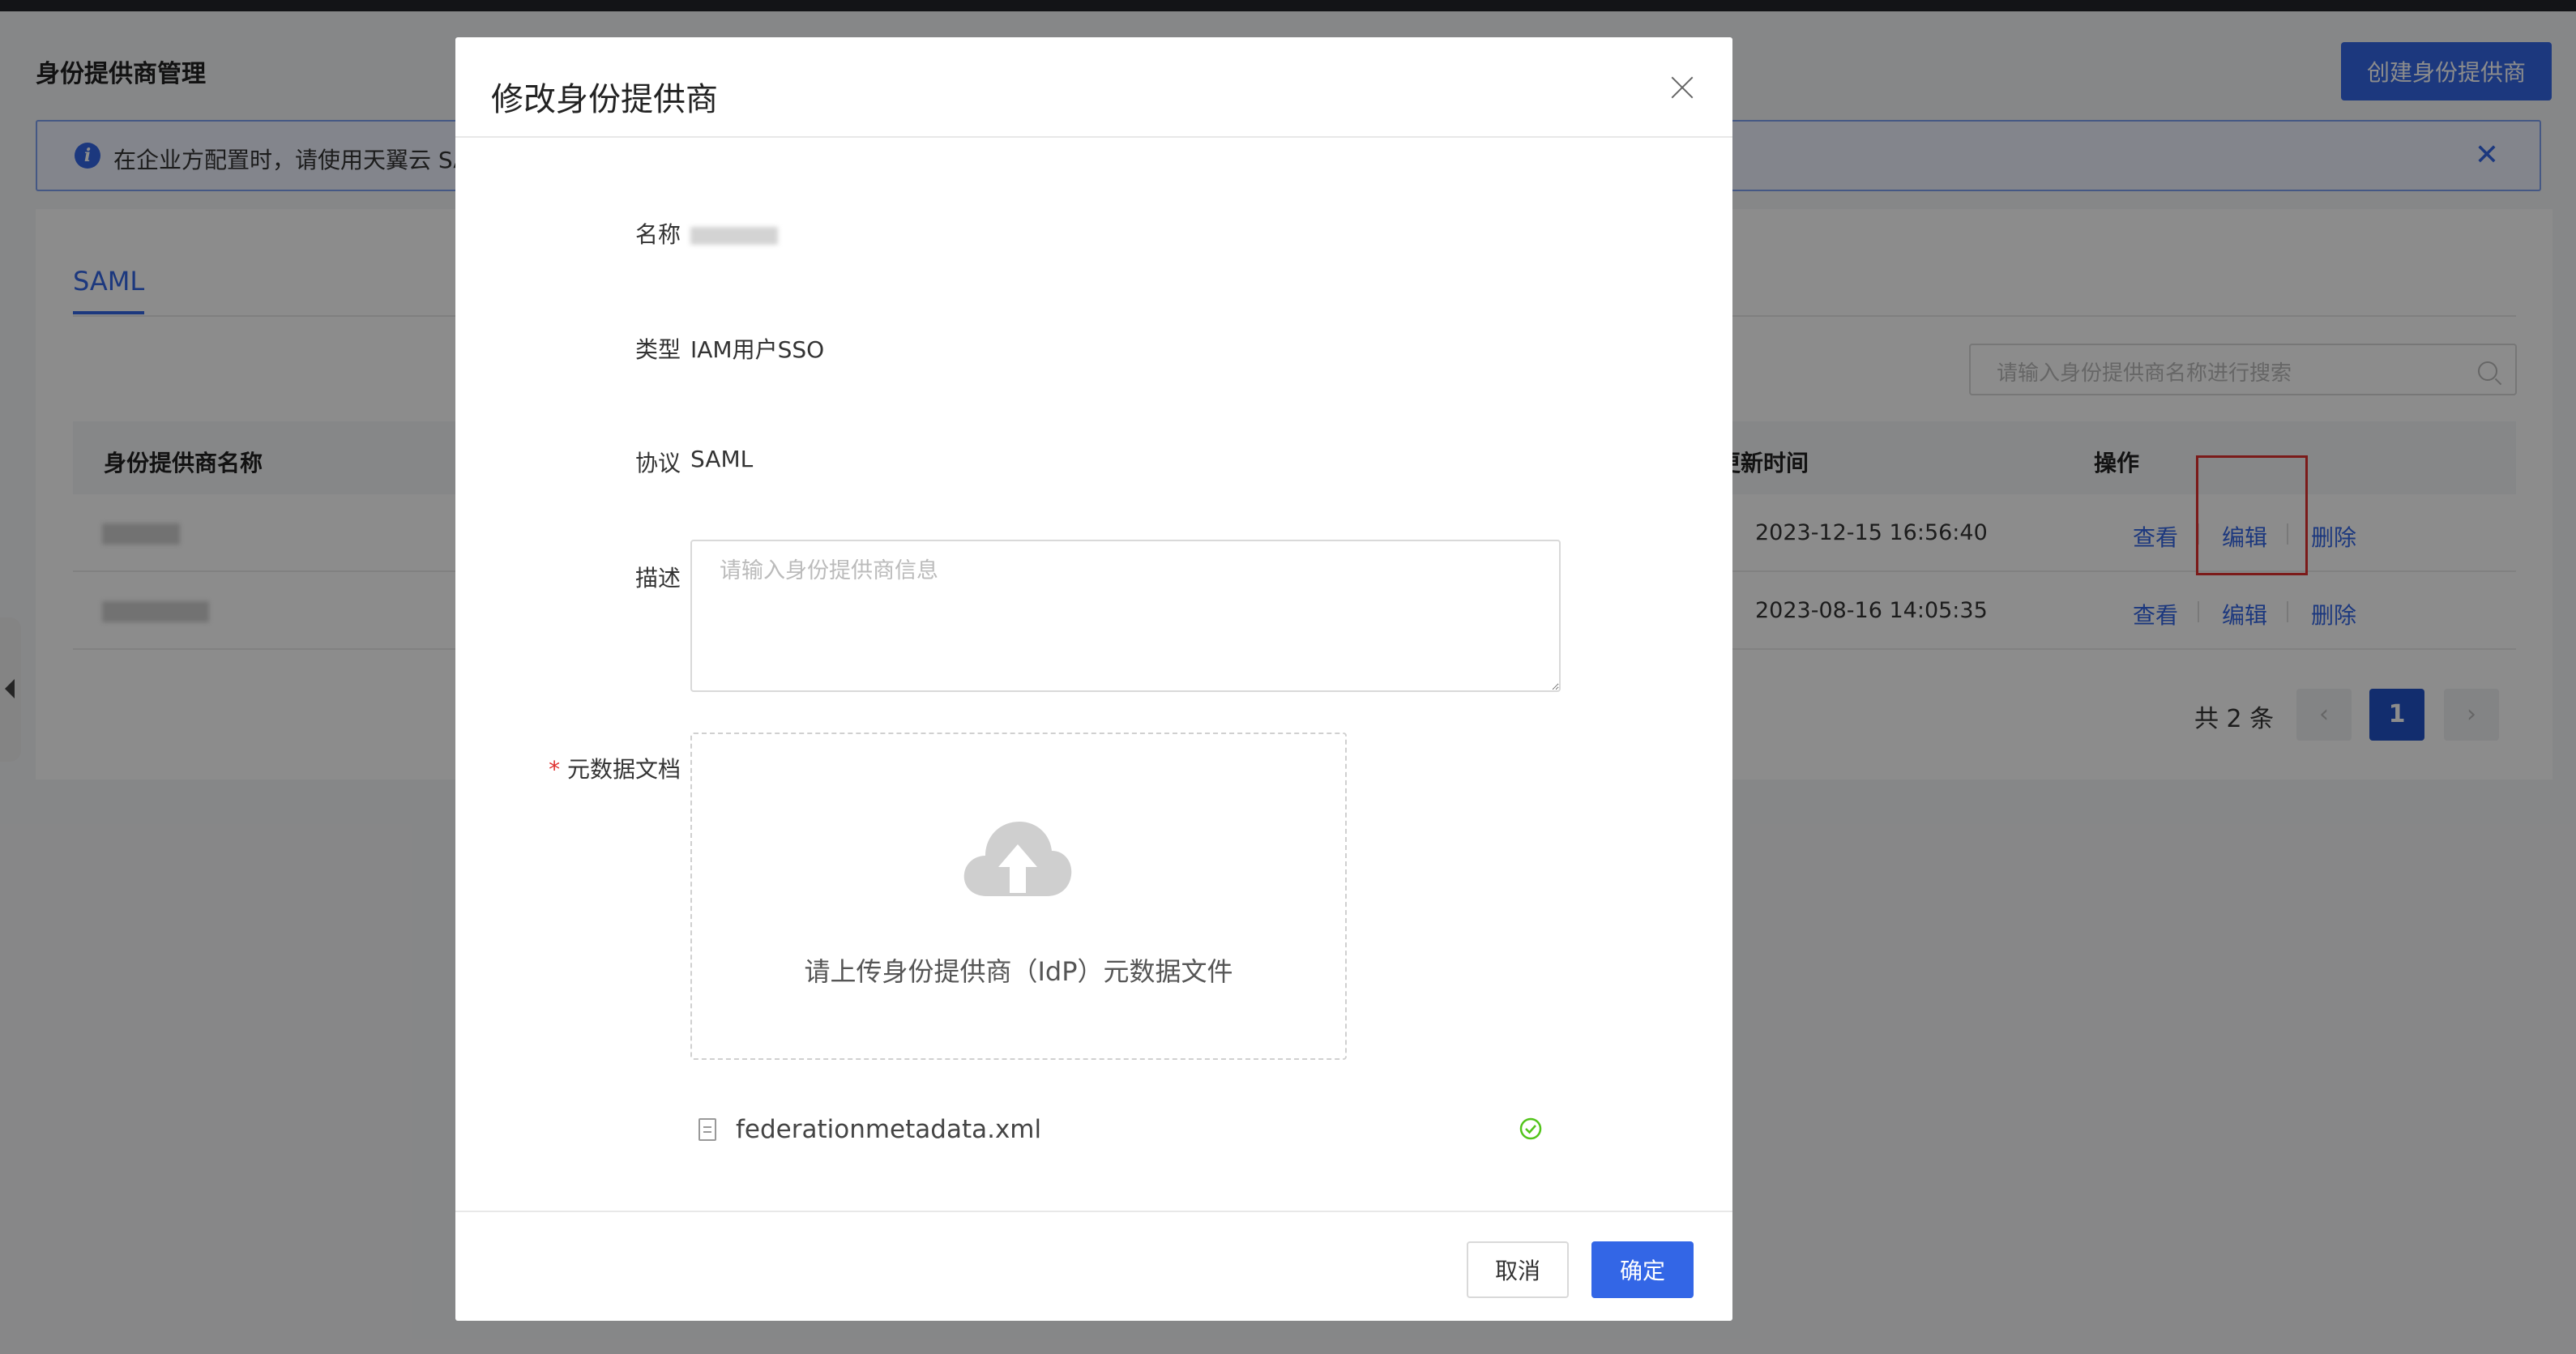 The height and width of the screenshot is (1354, 2576). I want to click on name-value-blurred, so click(734, 236).